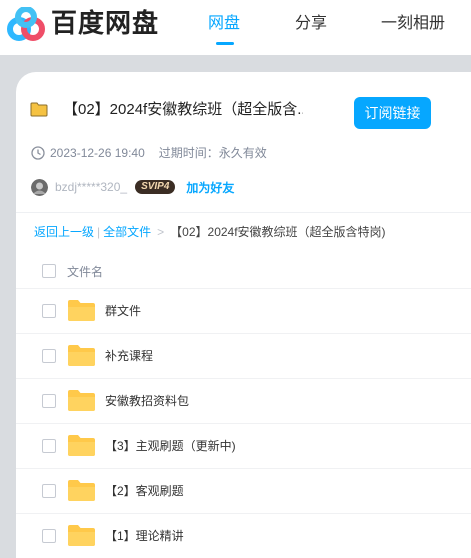 The width and height of the screenshot is (471, 558). Describe the element at coordinates (243, 355) in the screenshot. I see `list-item: 补充课程` at that location.